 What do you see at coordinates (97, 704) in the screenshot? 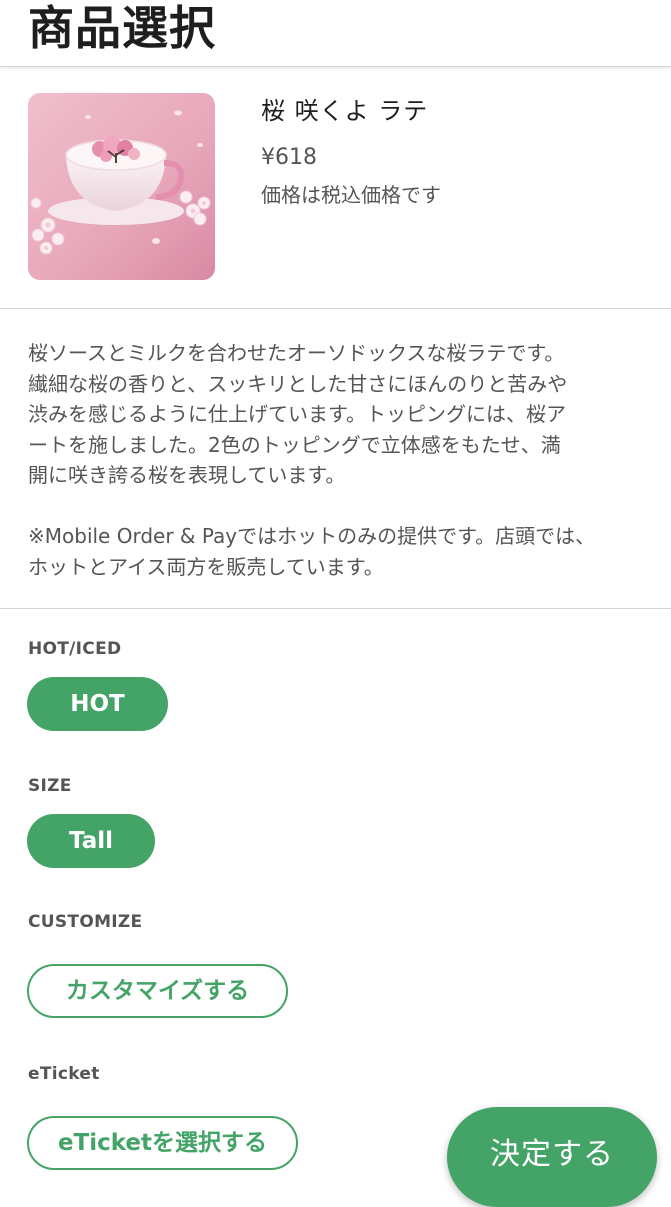
I see `hot-option-button: HOT` at bounding box center [97, 704].